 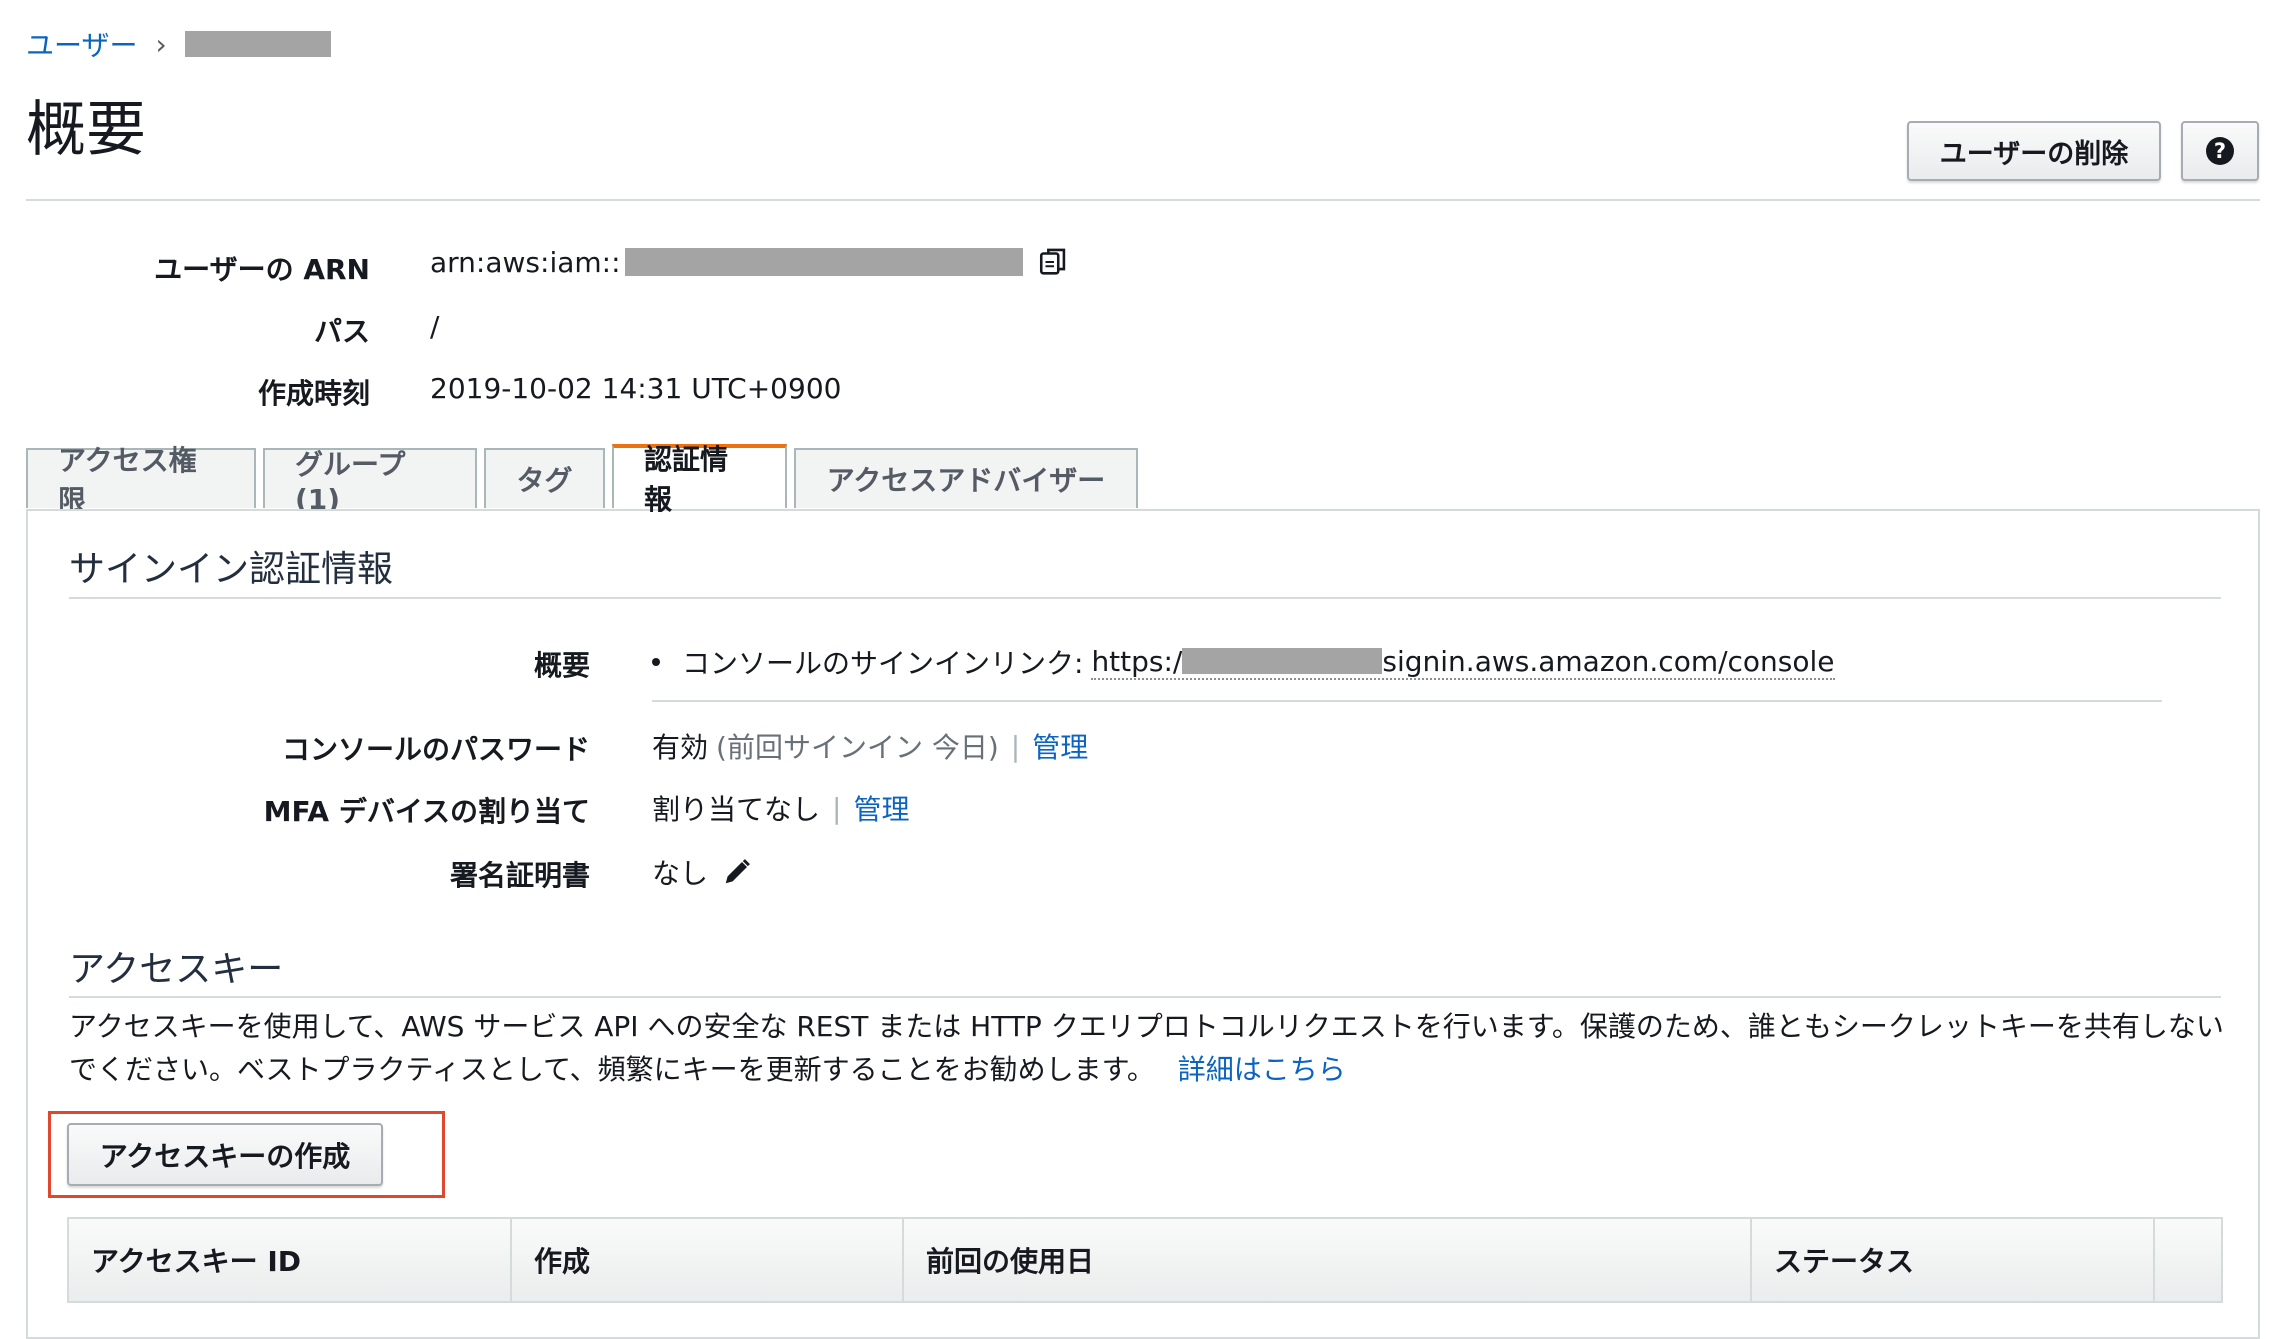 I want to click on path-label: パス, so click(x=341, y=331).